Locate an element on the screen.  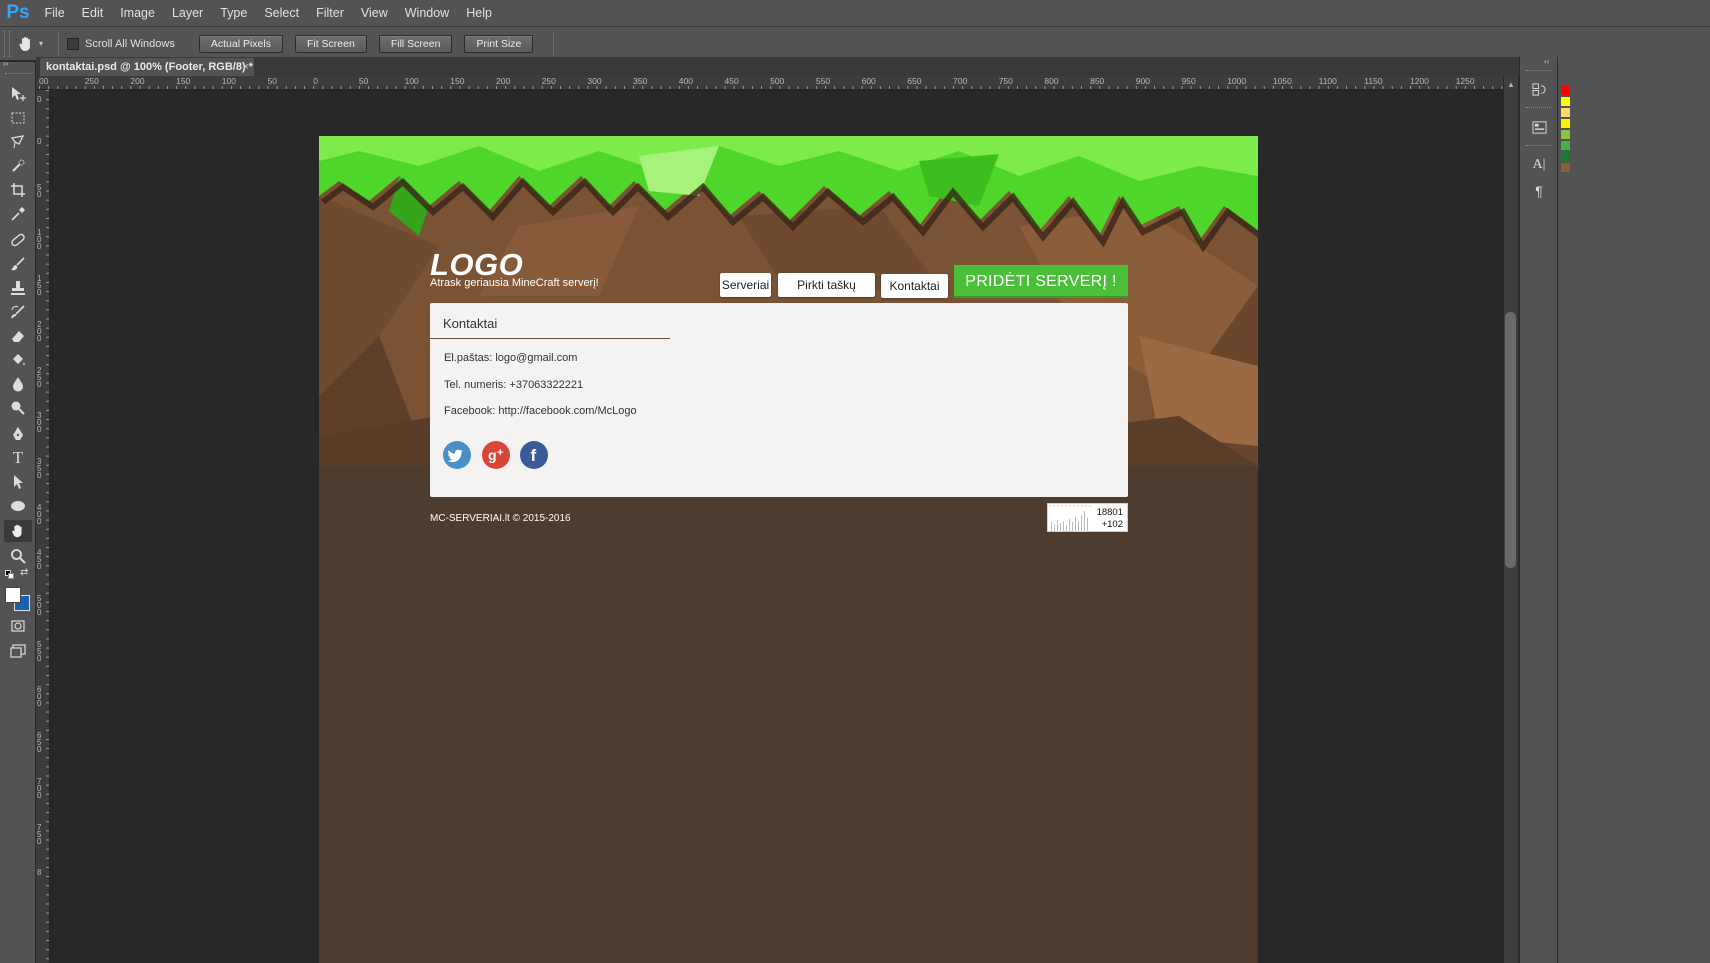
nav-kontaktai: Kontaktai is located at coordinates (914, 286).